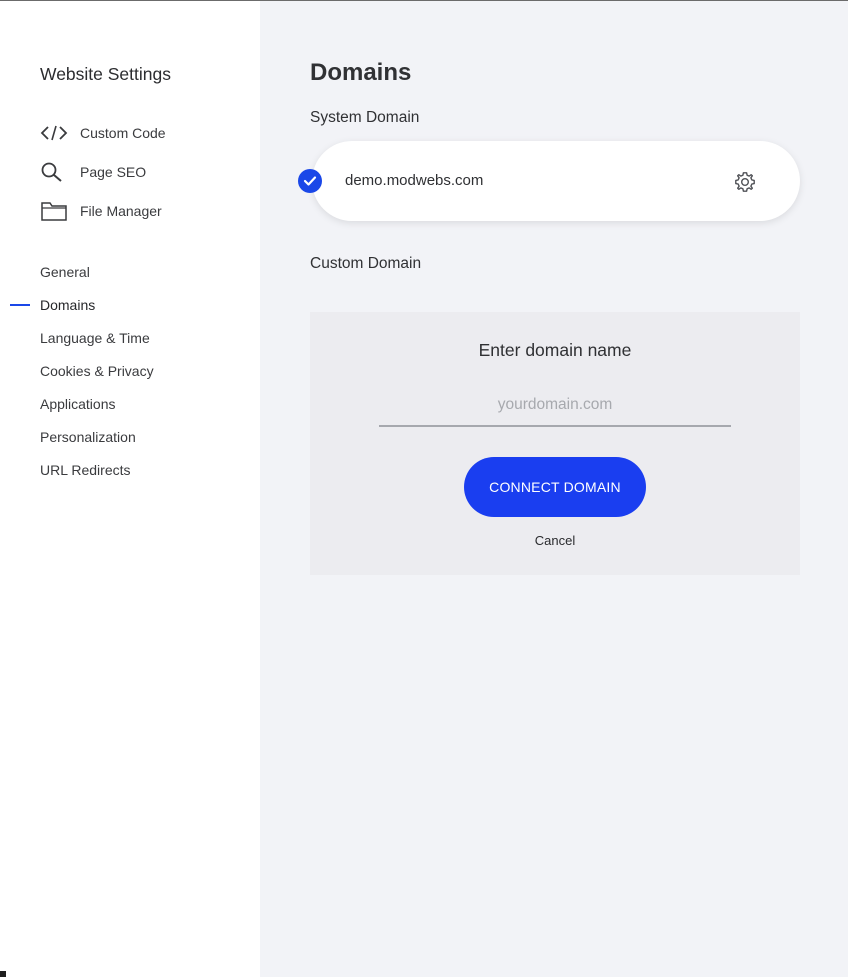 The width and height of the screenshot is (848, 977). I want to click on folder-icon, so click(55, 211).